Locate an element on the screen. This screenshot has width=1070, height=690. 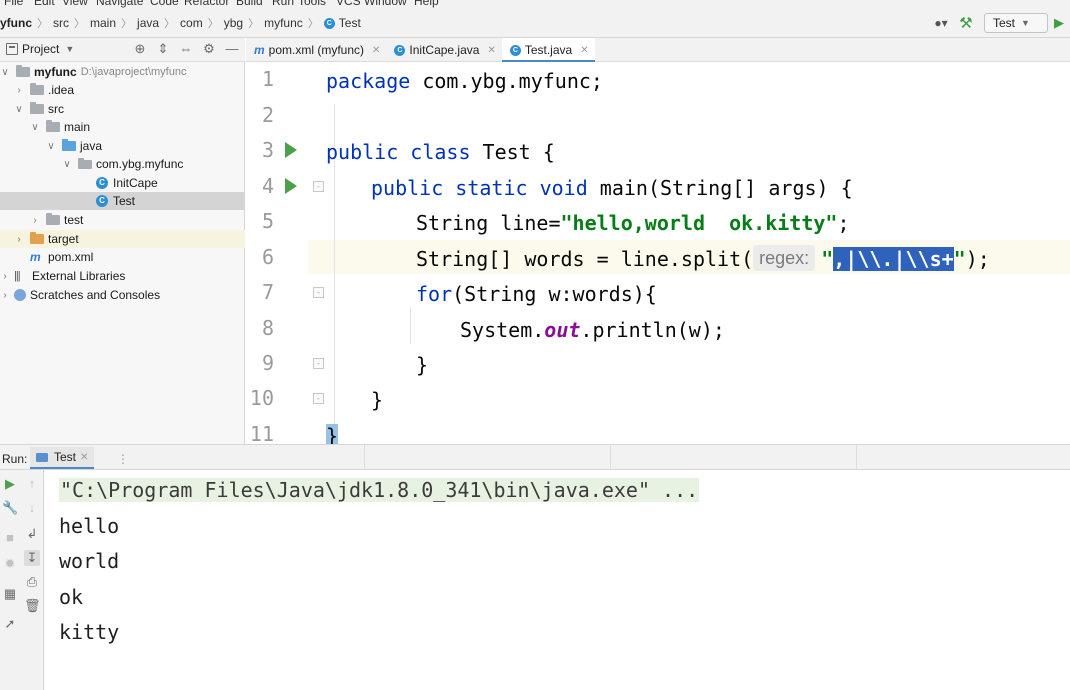
project-view-selector: Project ▼ is located at coordinates (40, 49).